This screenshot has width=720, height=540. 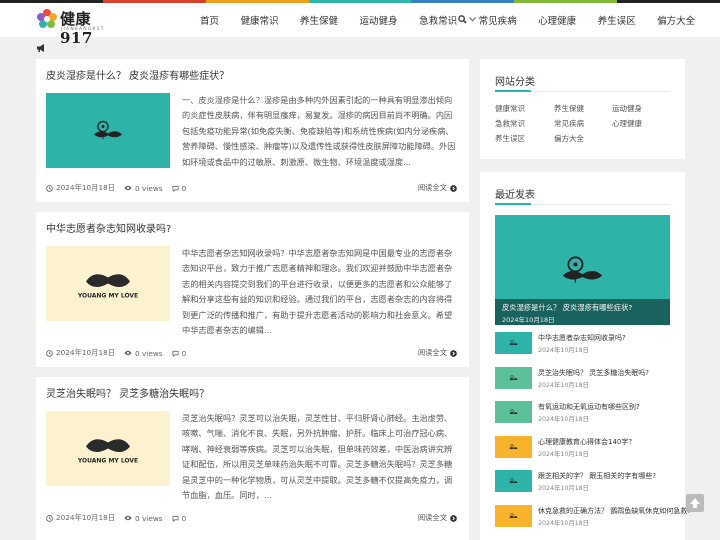 What do you see at coordinates (462, 19) in the screenshot?
I see `search-icon` at bounding box center [462, 19].